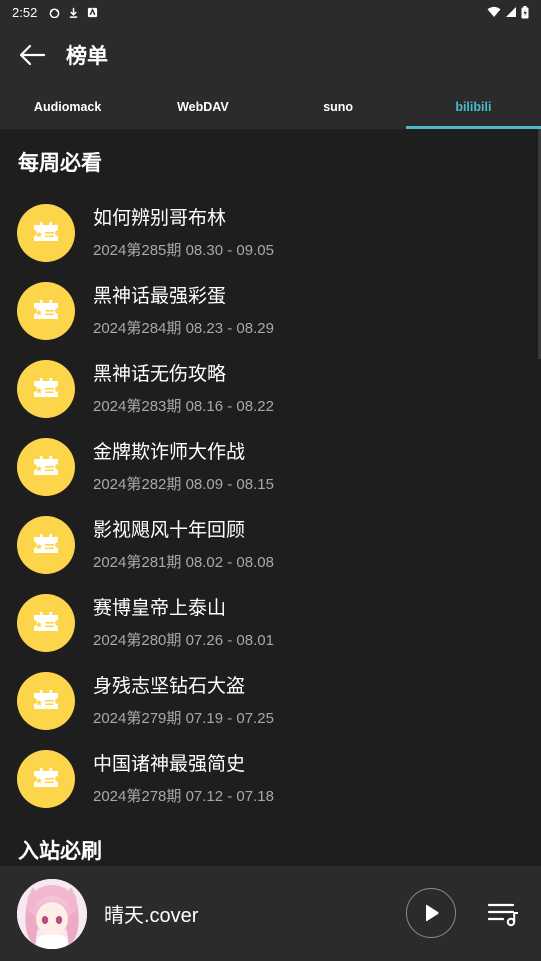  I want to click on back-button, so click(32, 54).